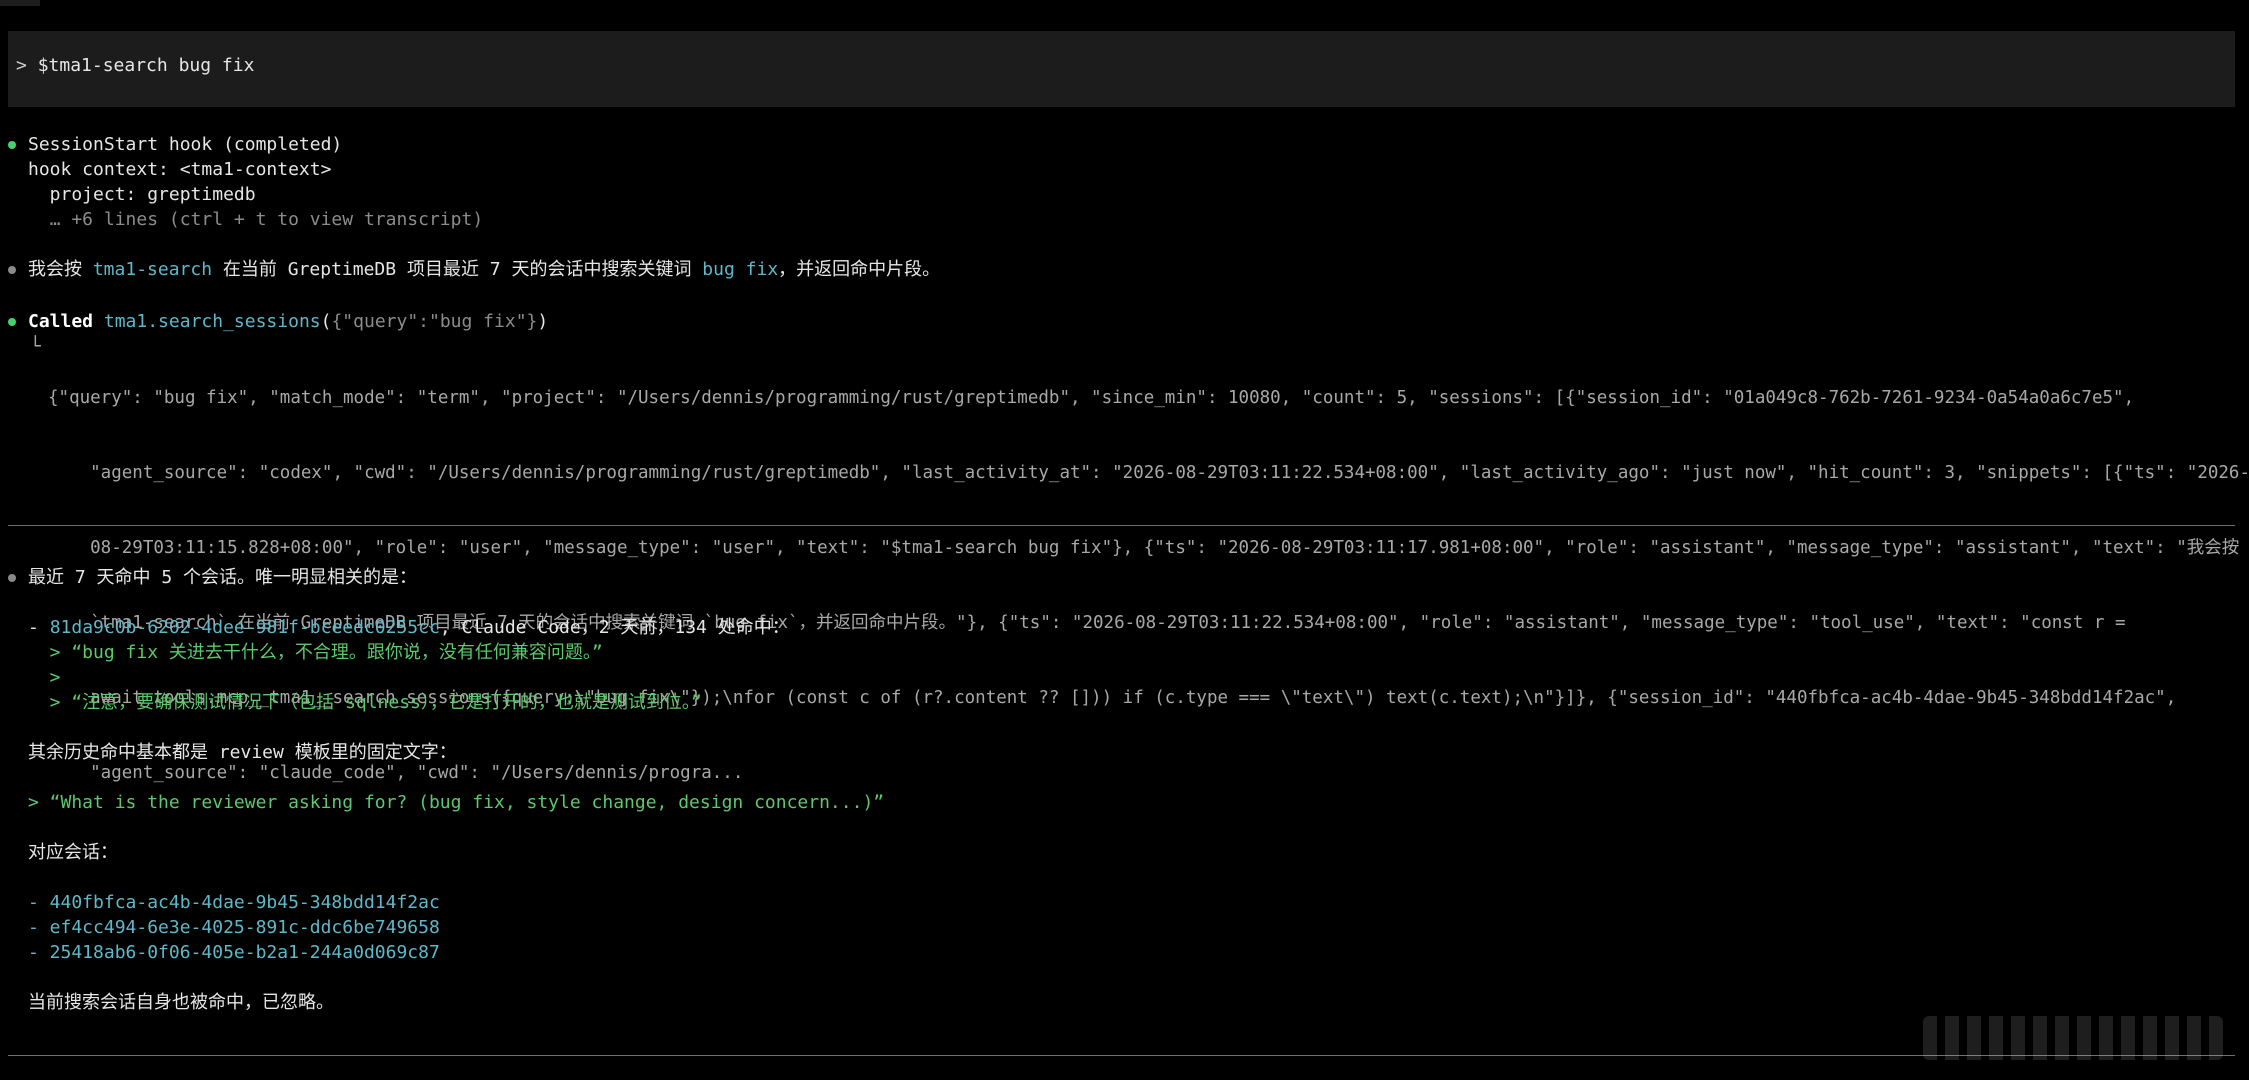 Image resolution: width=2249 pixels, height=1080 pixels. I want to click on session-list-item: - 25418ab6-0f06-405e-b2a1-244a0d069c87, so click(234, 953).